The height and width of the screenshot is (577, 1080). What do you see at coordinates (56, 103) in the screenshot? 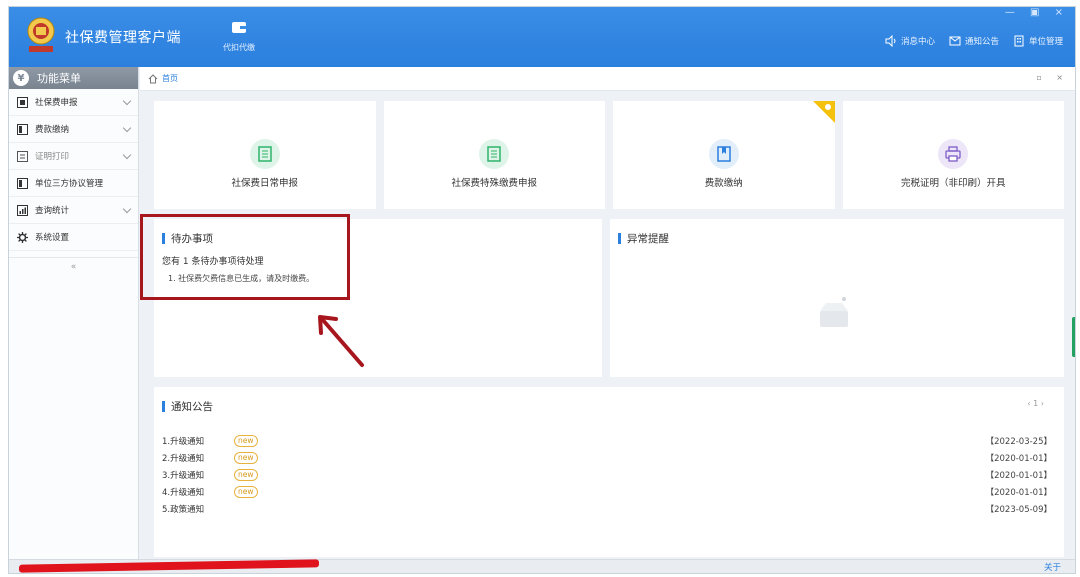
I see `sidebar-item-label: 社保费申报` at bounding box center [56, 103].